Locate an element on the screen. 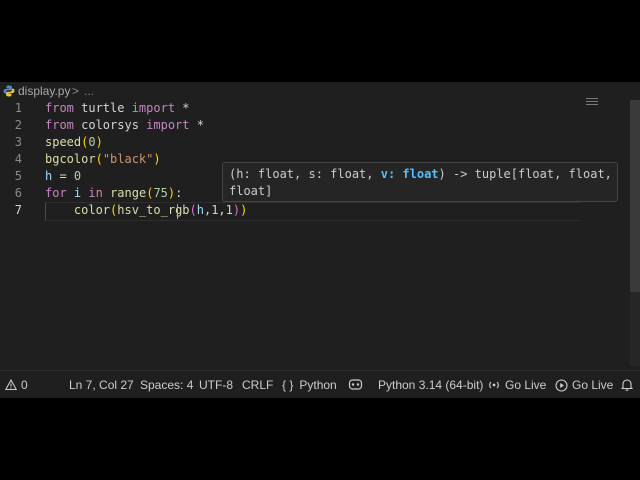  code-text: from turtle import * is located at coordinates (117, 108).